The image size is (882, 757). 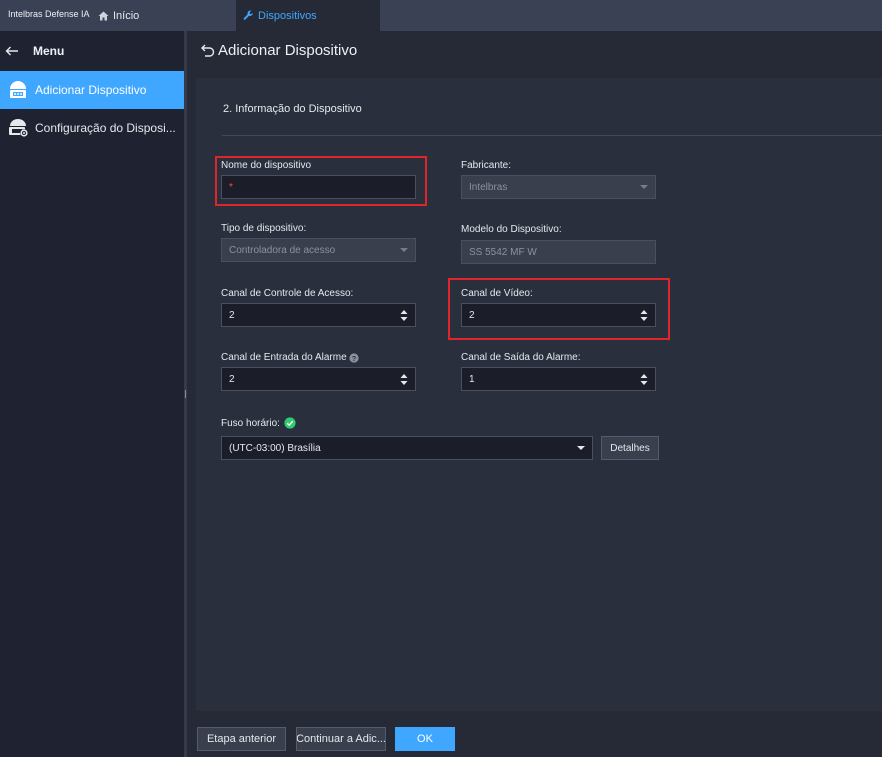 What do you see at coordinates (12, 51) in the screenshot?
I see `back-arrow-icon` at bounding box center [12, 51].